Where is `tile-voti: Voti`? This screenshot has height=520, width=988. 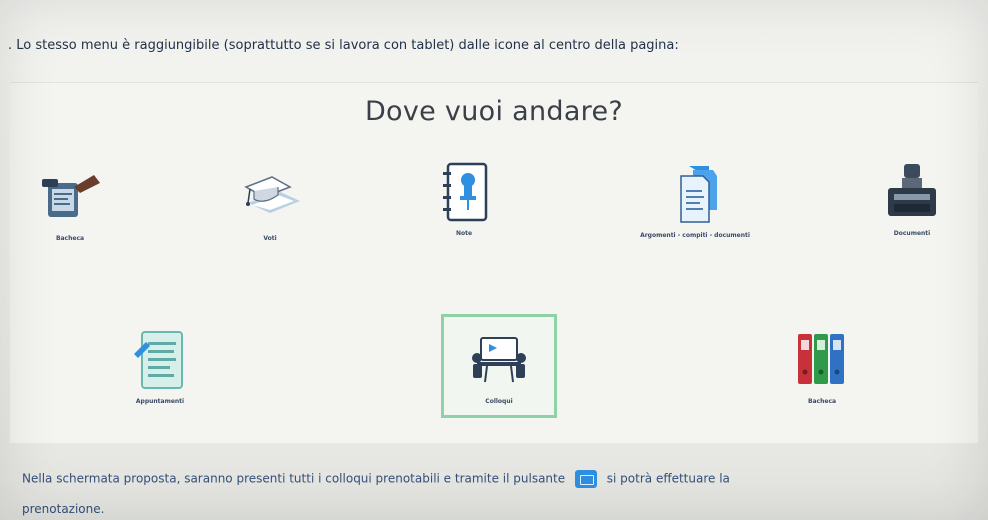
tile-voti: Voti is located at coordinates (270, 217).